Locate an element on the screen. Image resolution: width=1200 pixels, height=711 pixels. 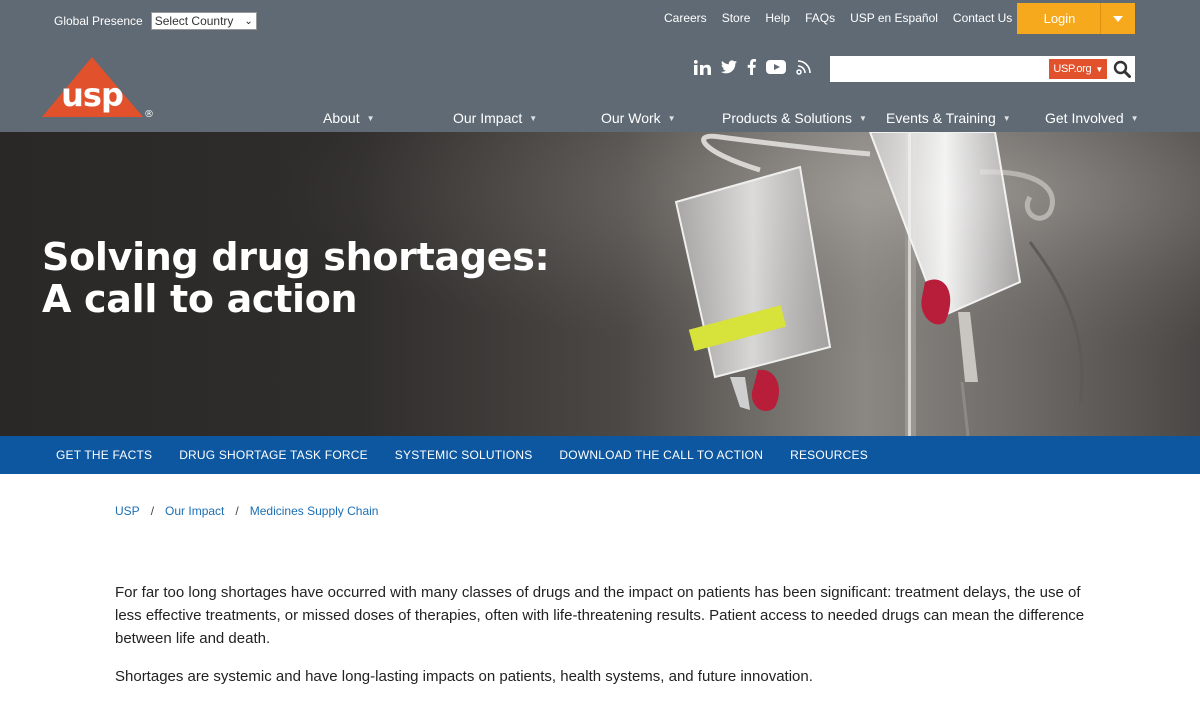
country-select-value: Select Country is located at coordinates (194, 21).